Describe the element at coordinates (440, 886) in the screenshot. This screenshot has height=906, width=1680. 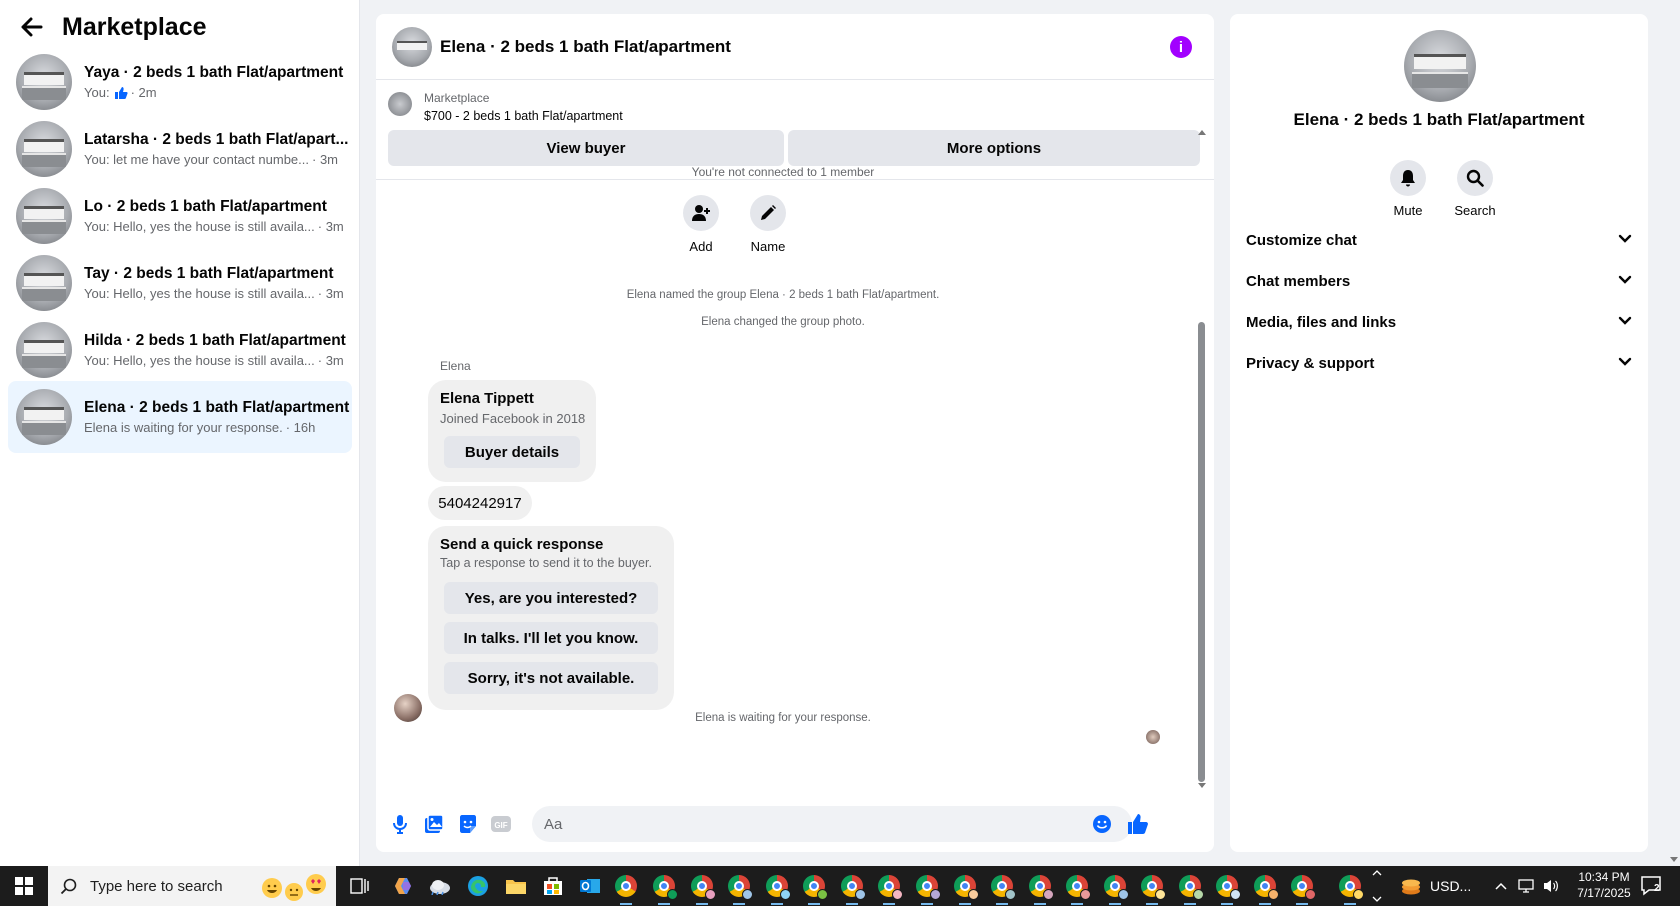
I see `weather-widget-icon` at that location.